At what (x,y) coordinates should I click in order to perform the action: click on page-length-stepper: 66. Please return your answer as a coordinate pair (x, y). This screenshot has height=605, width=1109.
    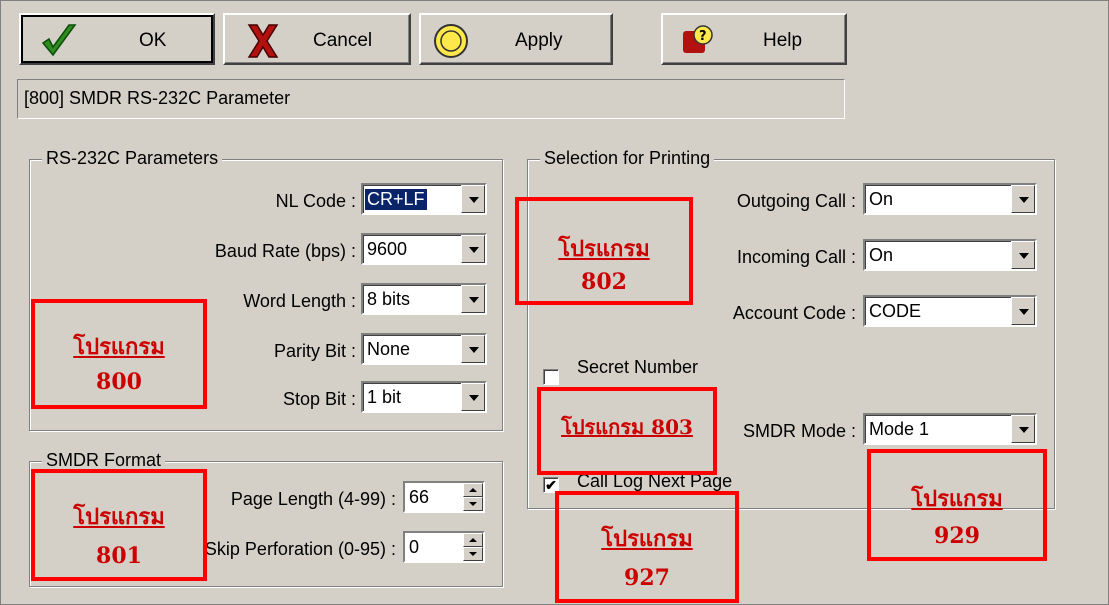
    Looking at the image, I should click on (444, 497).